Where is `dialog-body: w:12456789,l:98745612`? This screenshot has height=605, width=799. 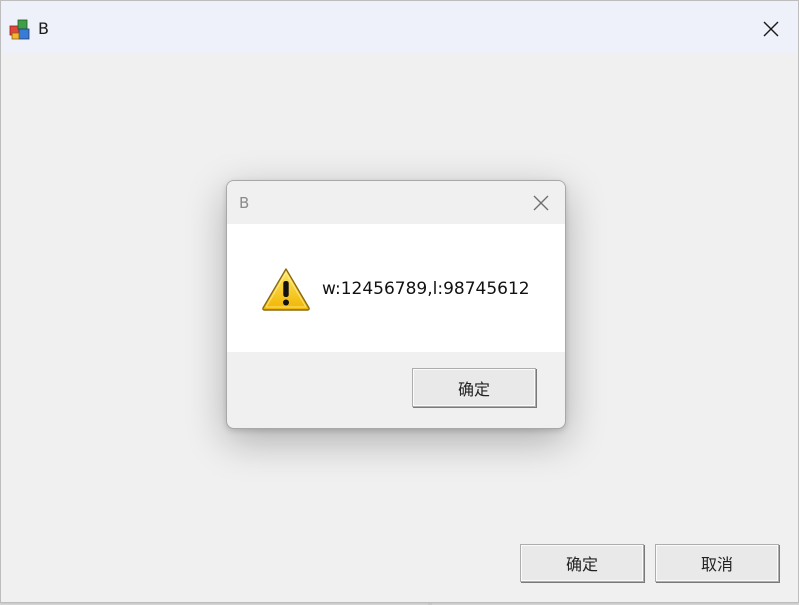
dialog-body: w:12456789,l:98745612 is located at coordinates (396, 288).